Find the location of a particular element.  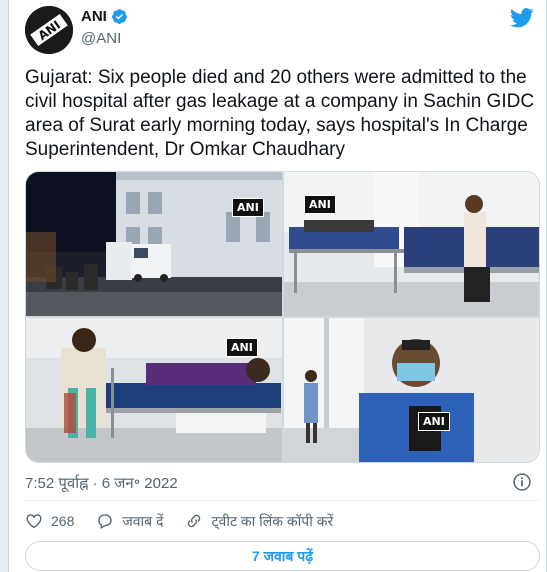

photo-patient-stretcher: ANI is located at coordinates (154, 390).